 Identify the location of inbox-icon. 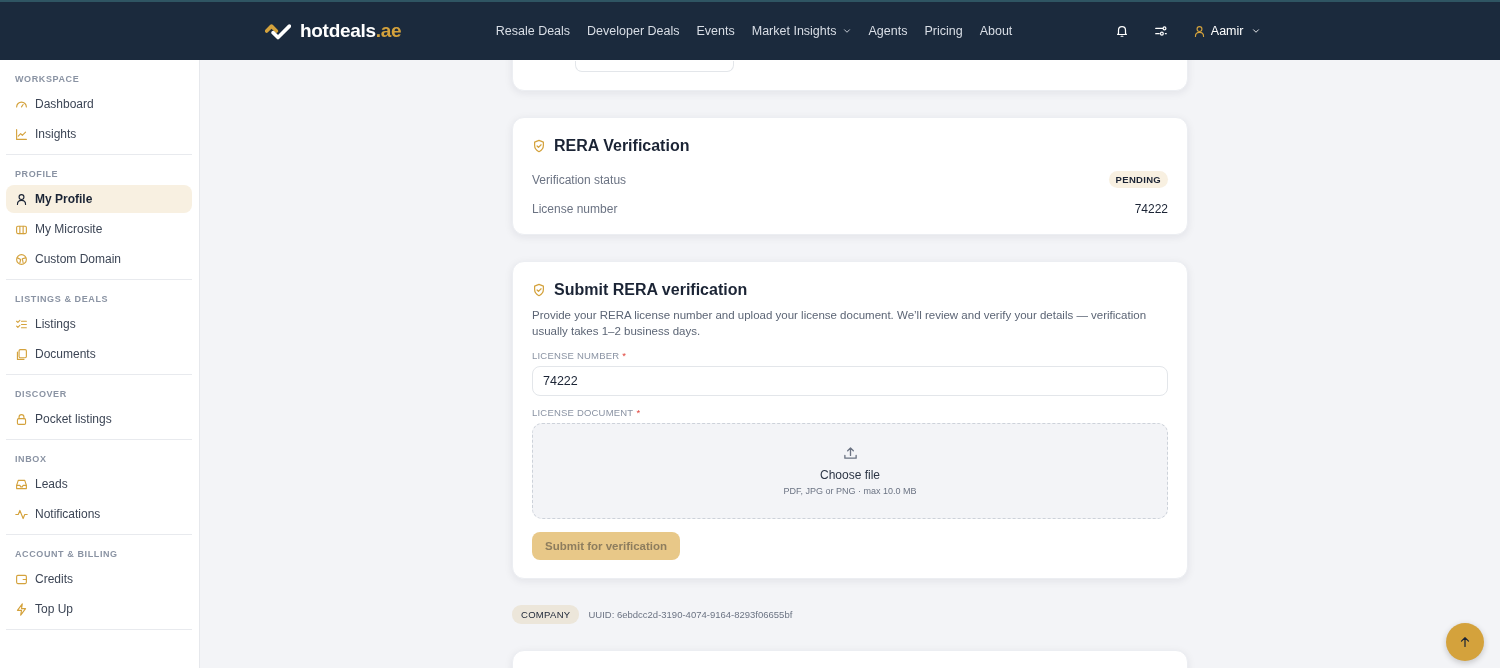
(21, 484).